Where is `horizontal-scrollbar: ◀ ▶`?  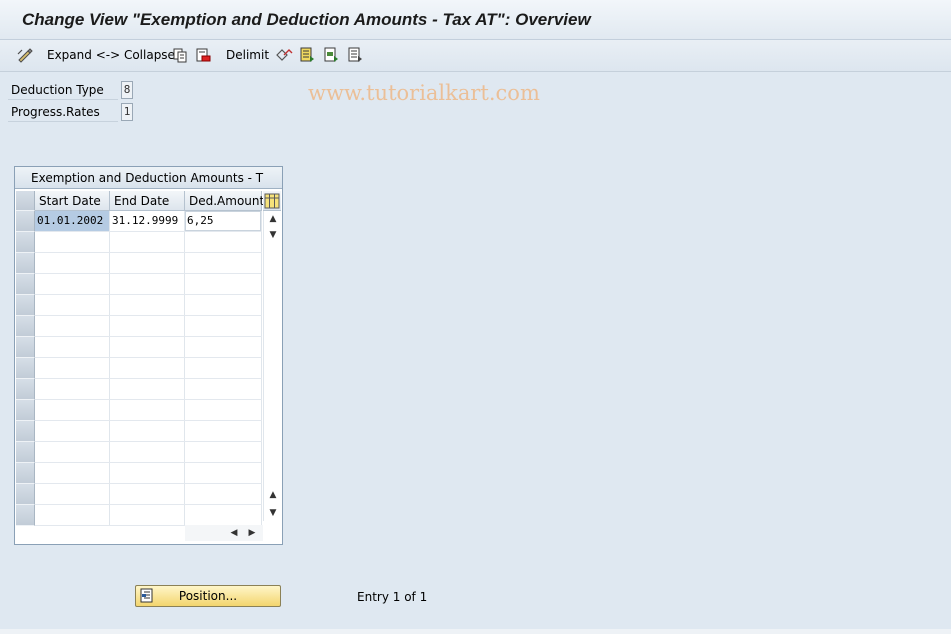
horizontal-scrollbar: ◀ ▶ is located at coordinates (224, 533).